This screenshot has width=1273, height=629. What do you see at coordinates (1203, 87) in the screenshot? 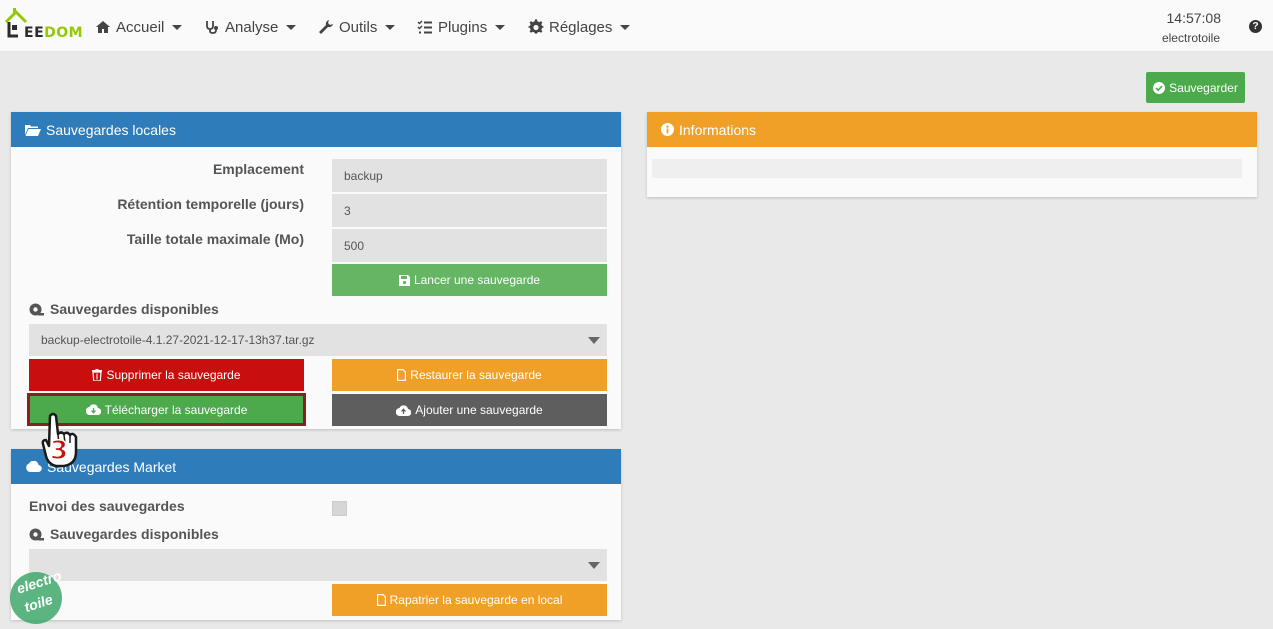
I see `save-label: Sauvegarder` at bounding box center [1203, 87].